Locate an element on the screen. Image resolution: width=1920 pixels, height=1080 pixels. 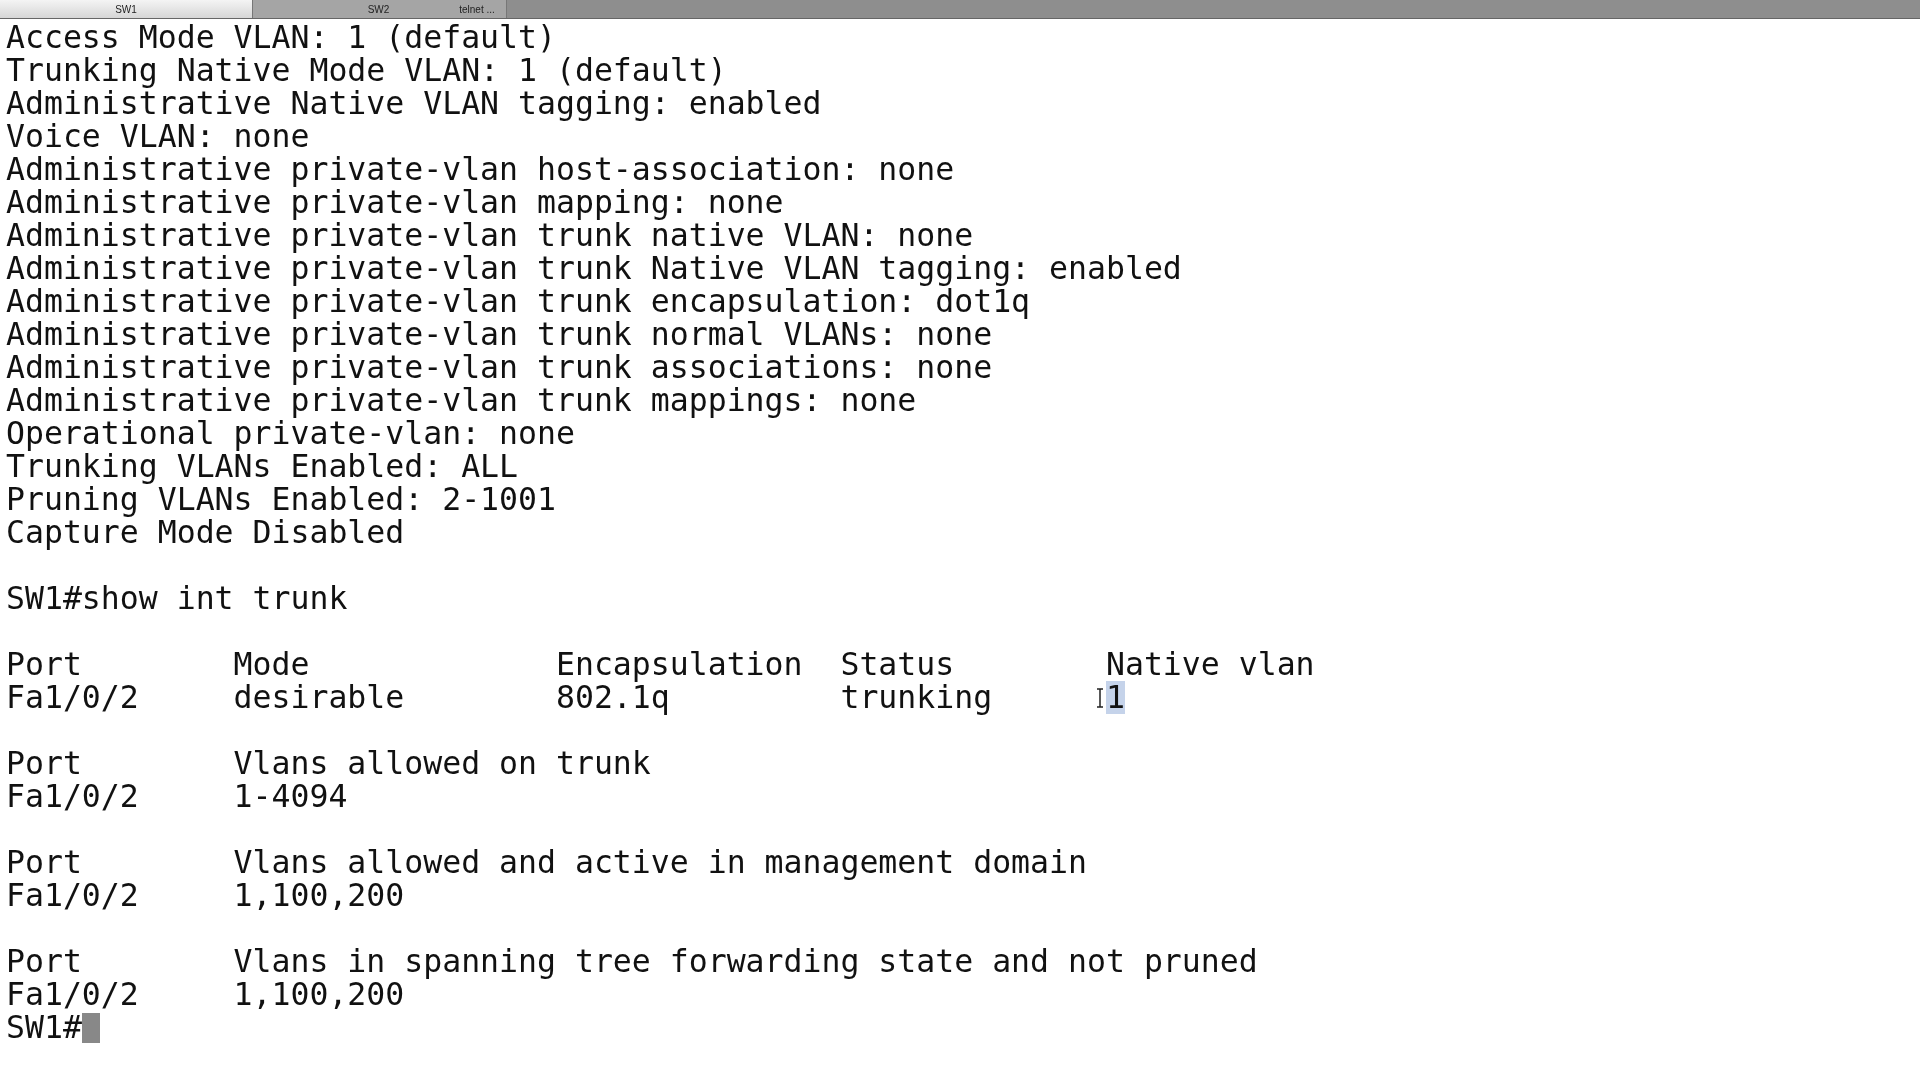
selected-text: 1 is located at coordinates (1115, 697).